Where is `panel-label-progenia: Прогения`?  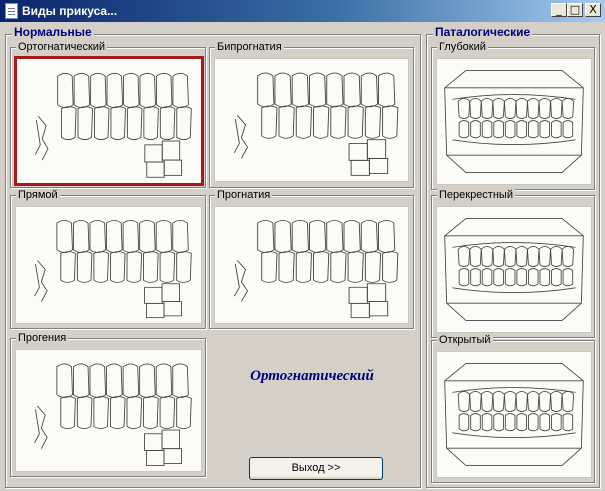
panel-label-progenia: Прогения is located at coordinates (42, 338).